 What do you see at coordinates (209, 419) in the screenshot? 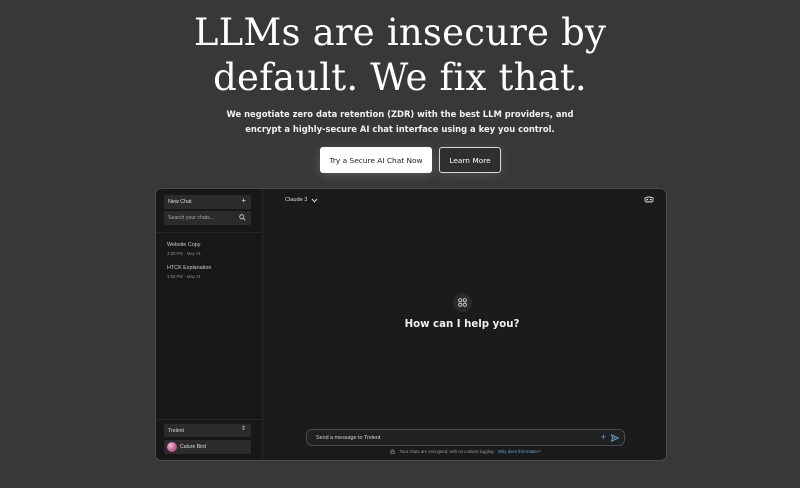
I see `sidebar-bottom-divider` at bounding box center [209, 419].